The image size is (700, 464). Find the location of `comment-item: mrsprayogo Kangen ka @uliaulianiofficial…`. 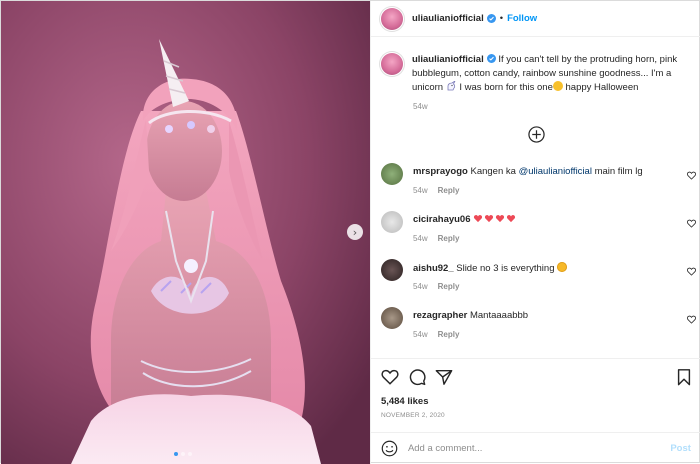

comment-item: mrsprayogo Kangen ka @uliaulianiofficial… is located at coordinates (538, 183).